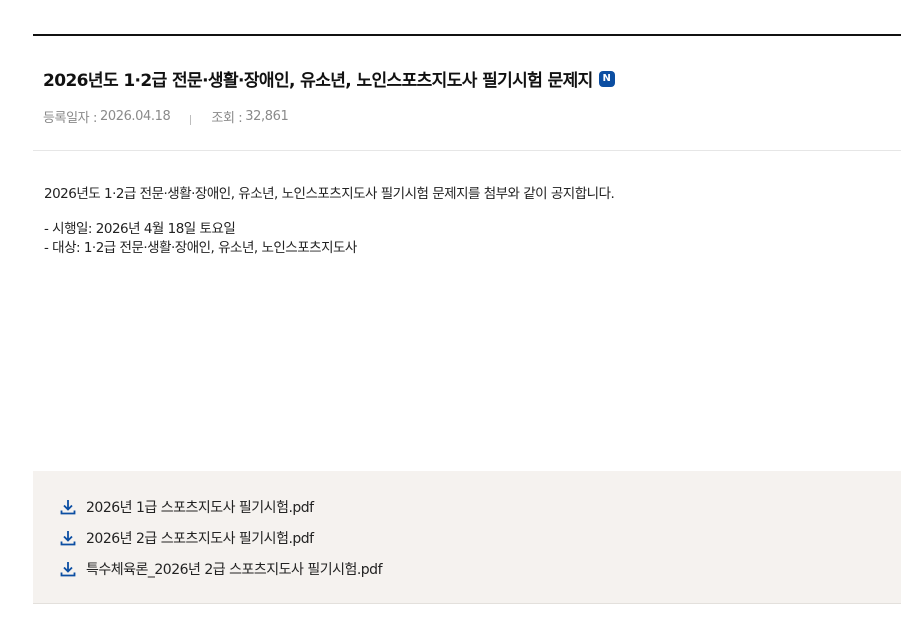 The width and height of the screenshot is (901, 620). I want to click on date-value: 2026.04.18, so click(135, 116).